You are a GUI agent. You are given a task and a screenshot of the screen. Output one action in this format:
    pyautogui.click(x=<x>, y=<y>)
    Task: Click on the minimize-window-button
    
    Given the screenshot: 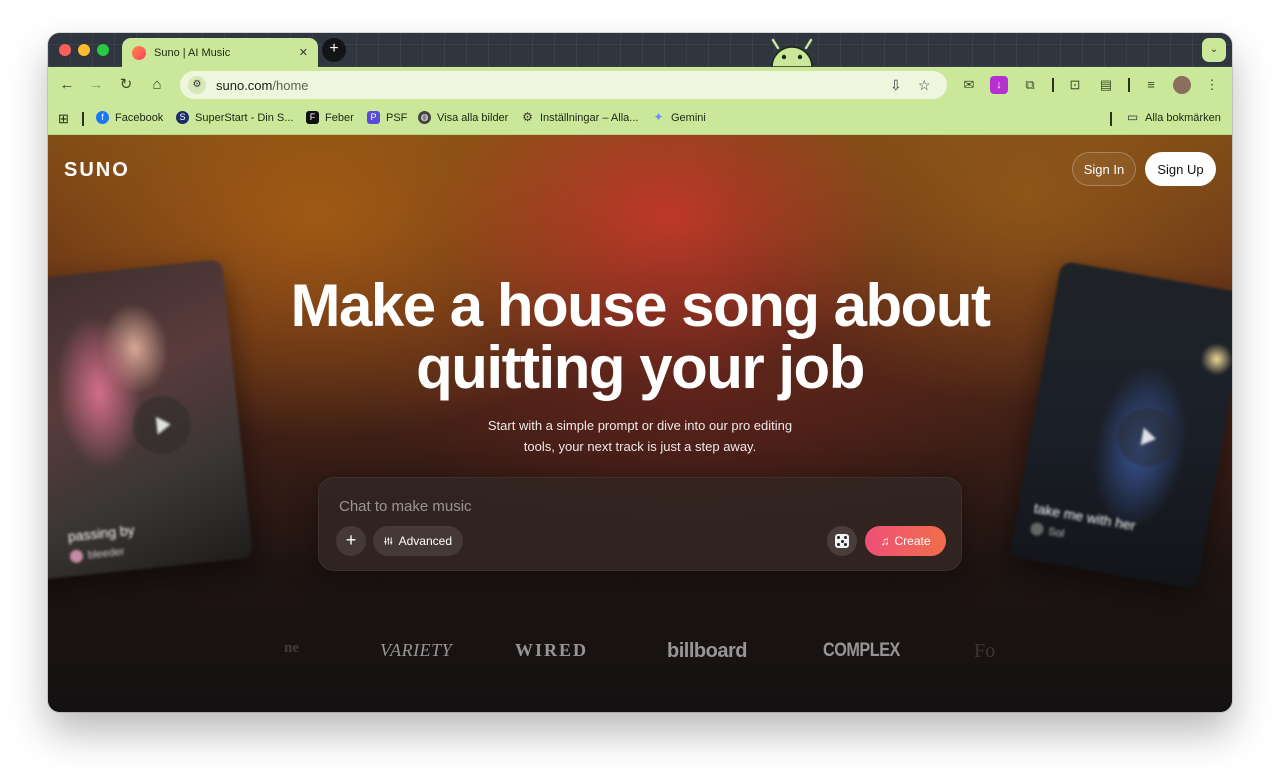 What is the action you would take?
    pyautogui.click(x=84, y=50)
    